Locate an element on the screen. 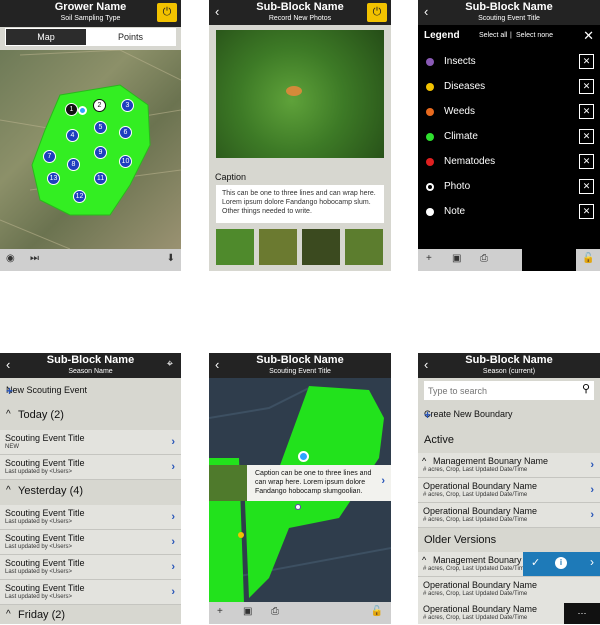 The height and width of the screenshot is (625, 600). legend-item-insects: Insects ✕ is located at coordinates (509, 62).